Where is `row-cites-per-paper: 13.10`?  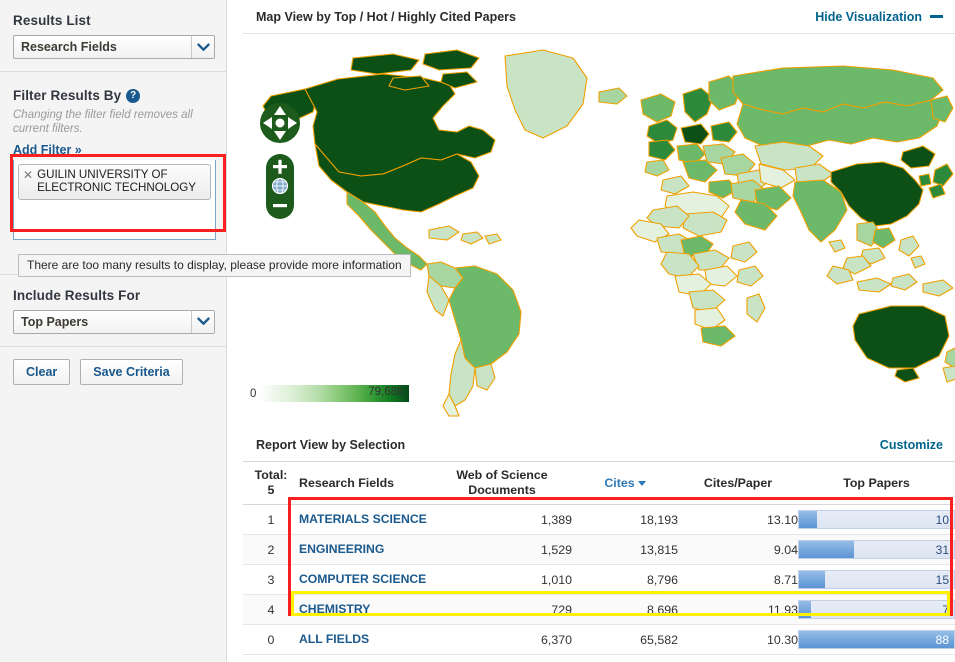 row-cites-per-paper: 13.10 is located at coordinates (738, 520).